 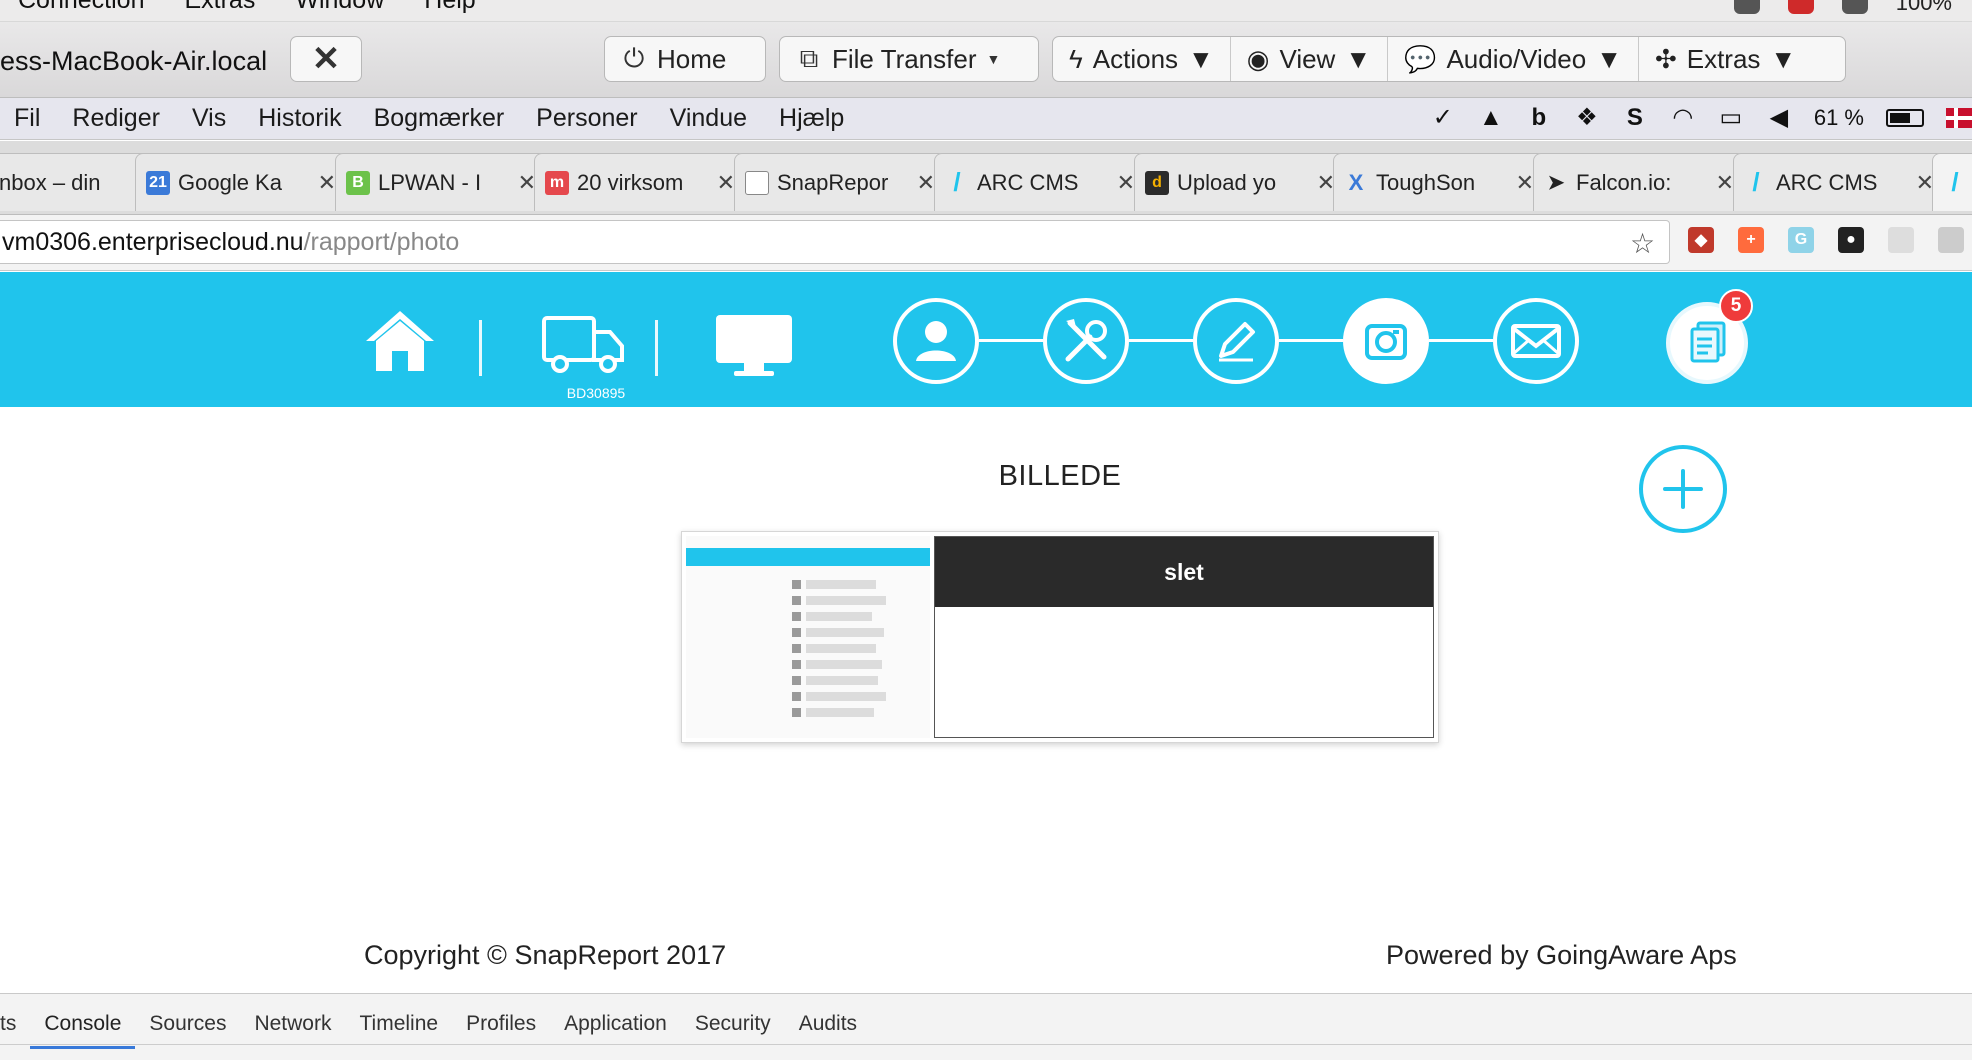 I want to click on bookmark-star-icon: ☆, so click(x=1642, y=243).